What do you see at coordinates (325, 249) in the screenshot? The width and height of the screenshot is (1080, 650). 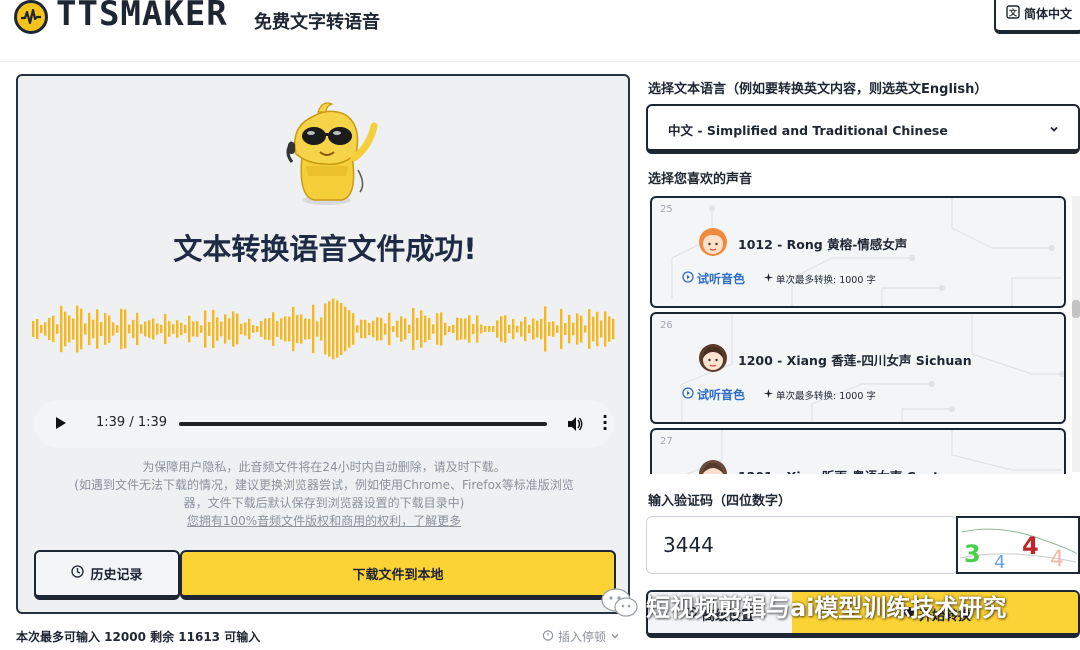 I see `success-title: 文本转换语音文件成功!` at bounding box center [325, 249].